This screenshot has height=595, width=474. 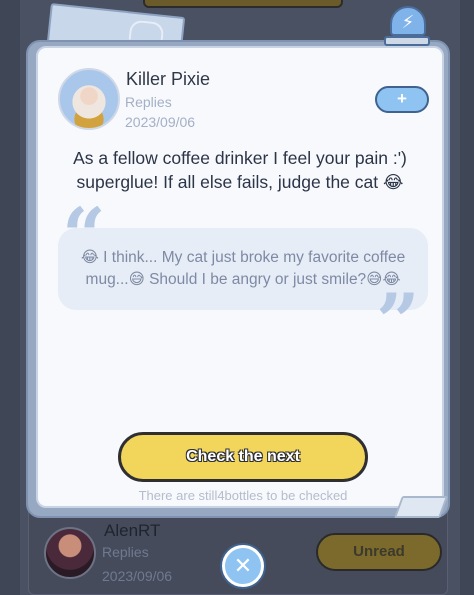 I want to click on list-item-date: 2023/09/06, so click(x=137, y=576).